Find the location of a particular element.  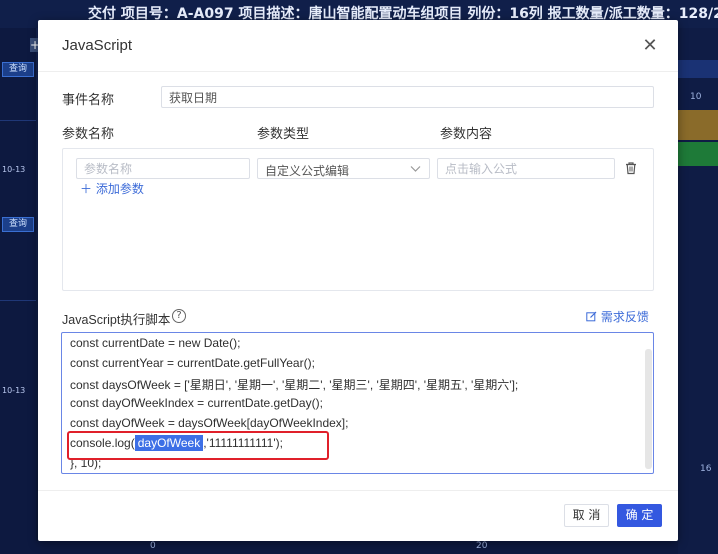

add-param-label: 添加参数 is located at coordinates (119, 189).